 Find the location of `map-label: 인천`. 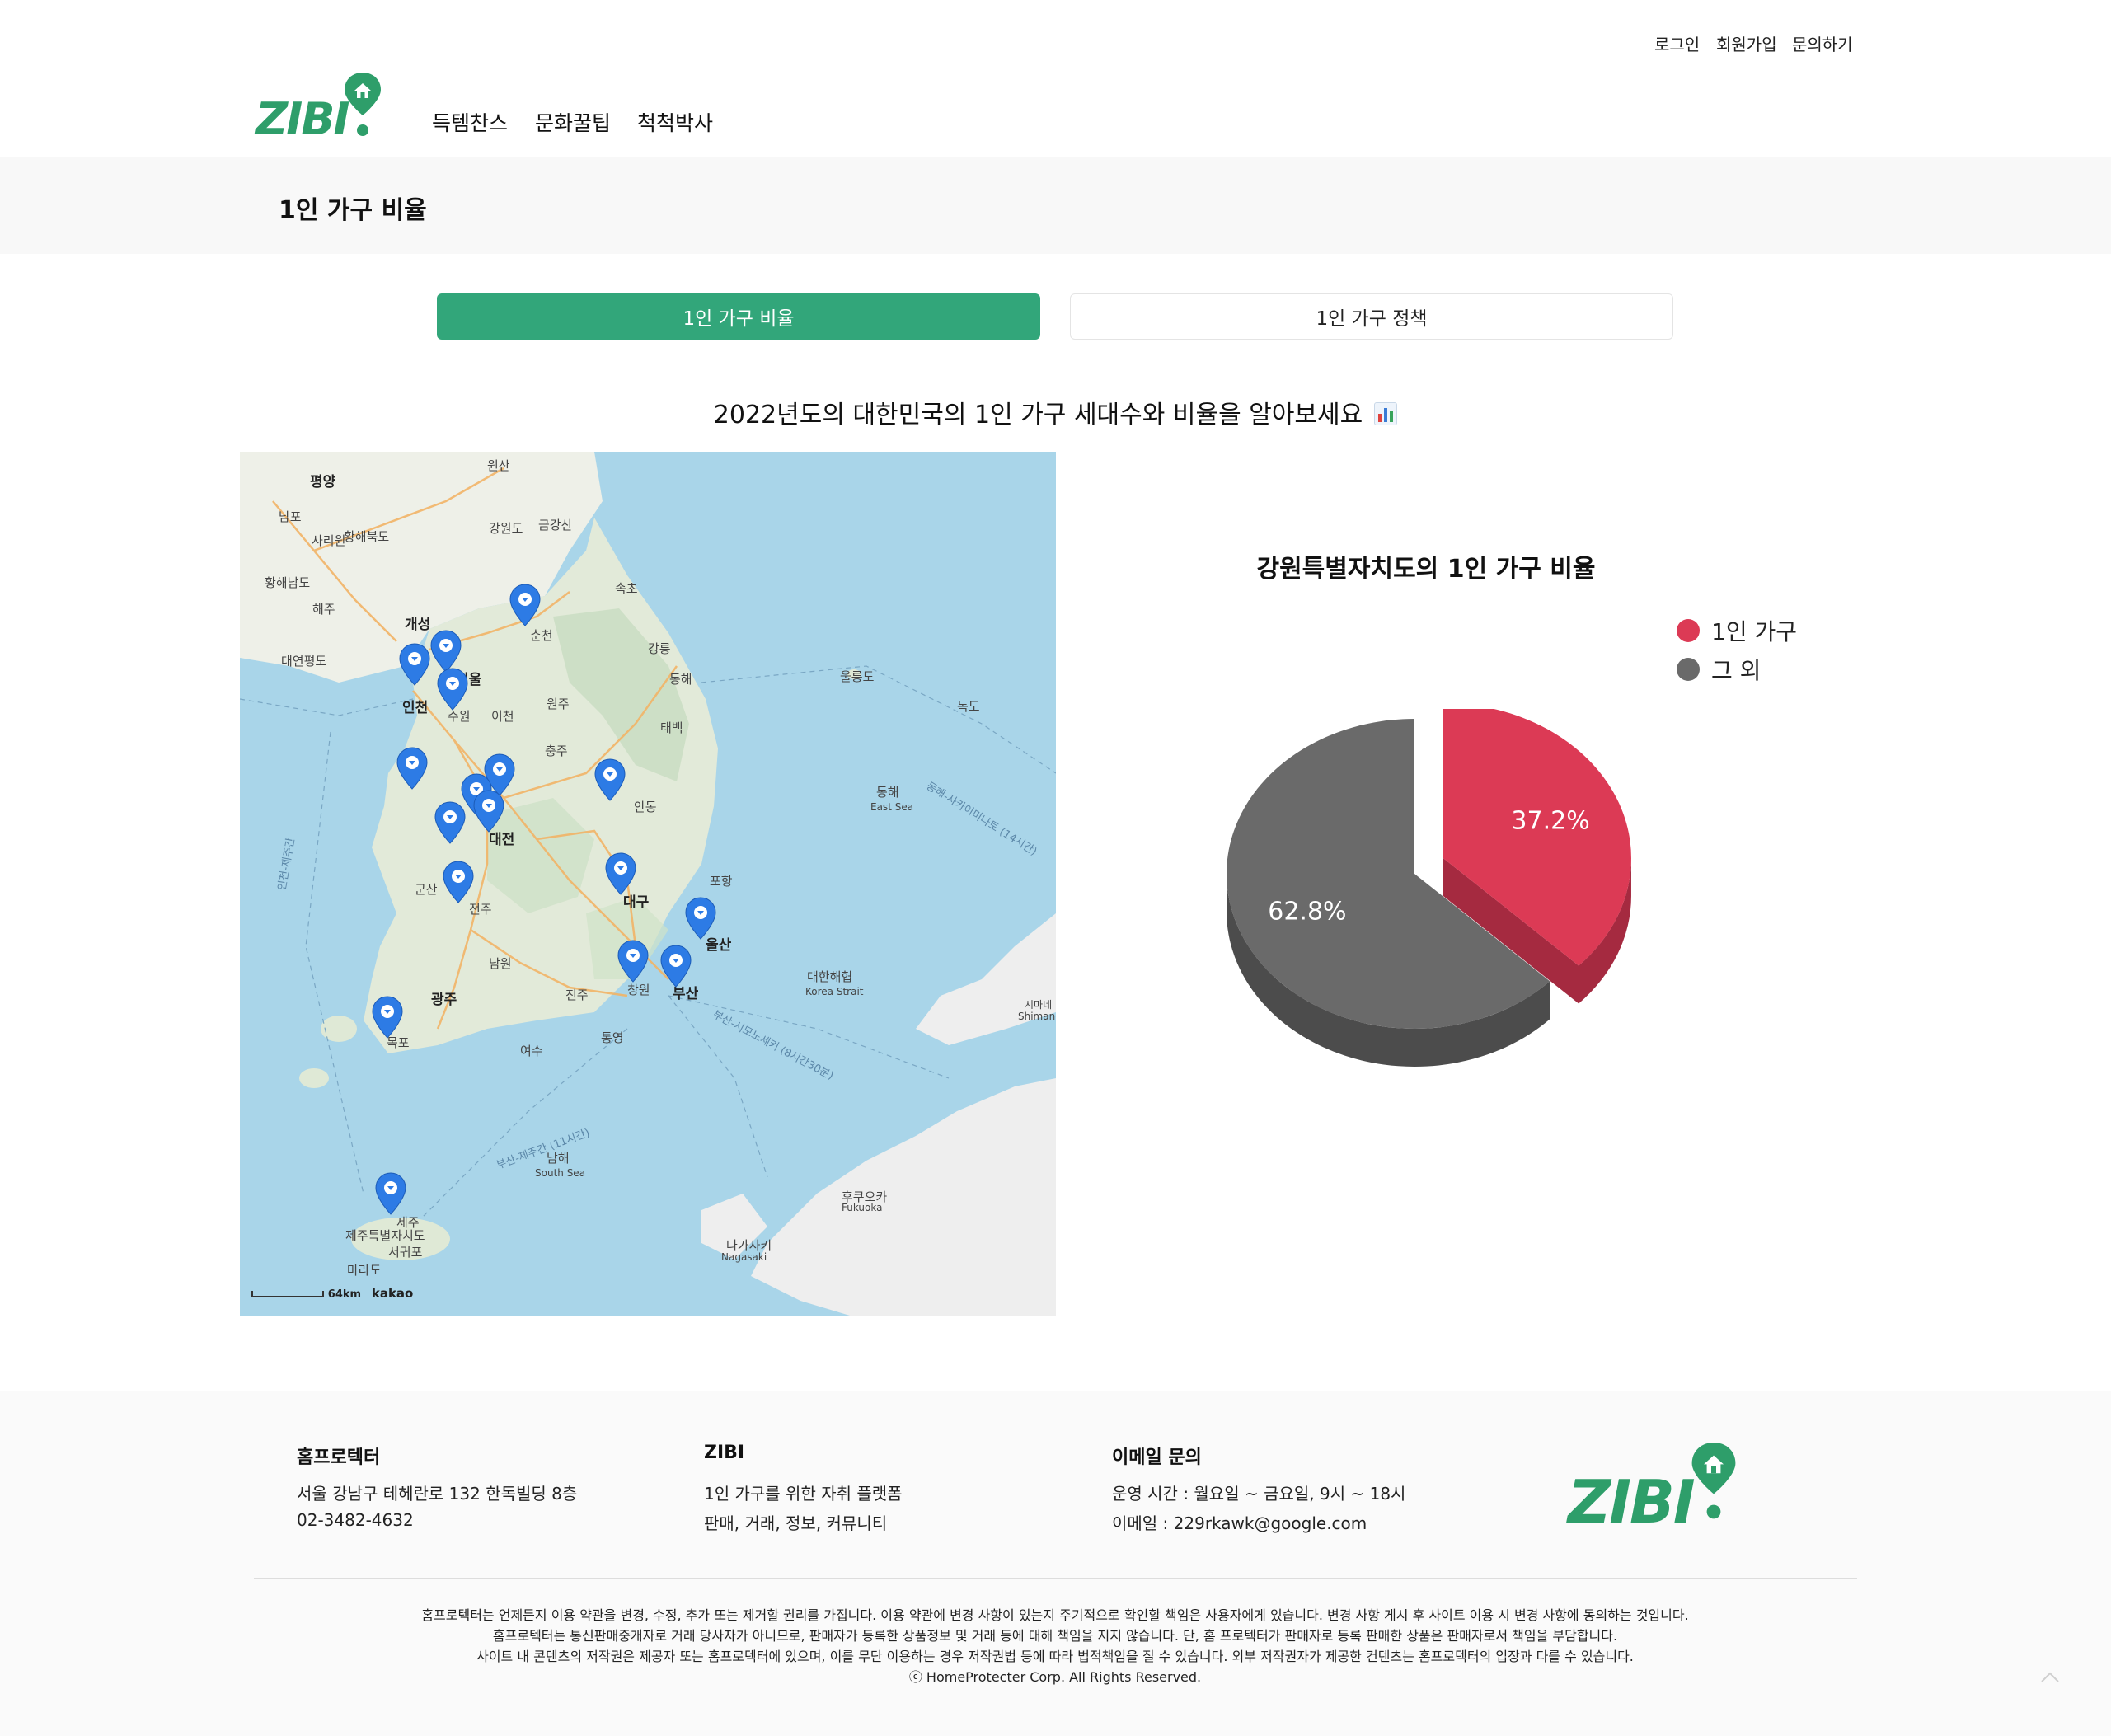

map-label: 인천 is located at coordinates (415, 708).